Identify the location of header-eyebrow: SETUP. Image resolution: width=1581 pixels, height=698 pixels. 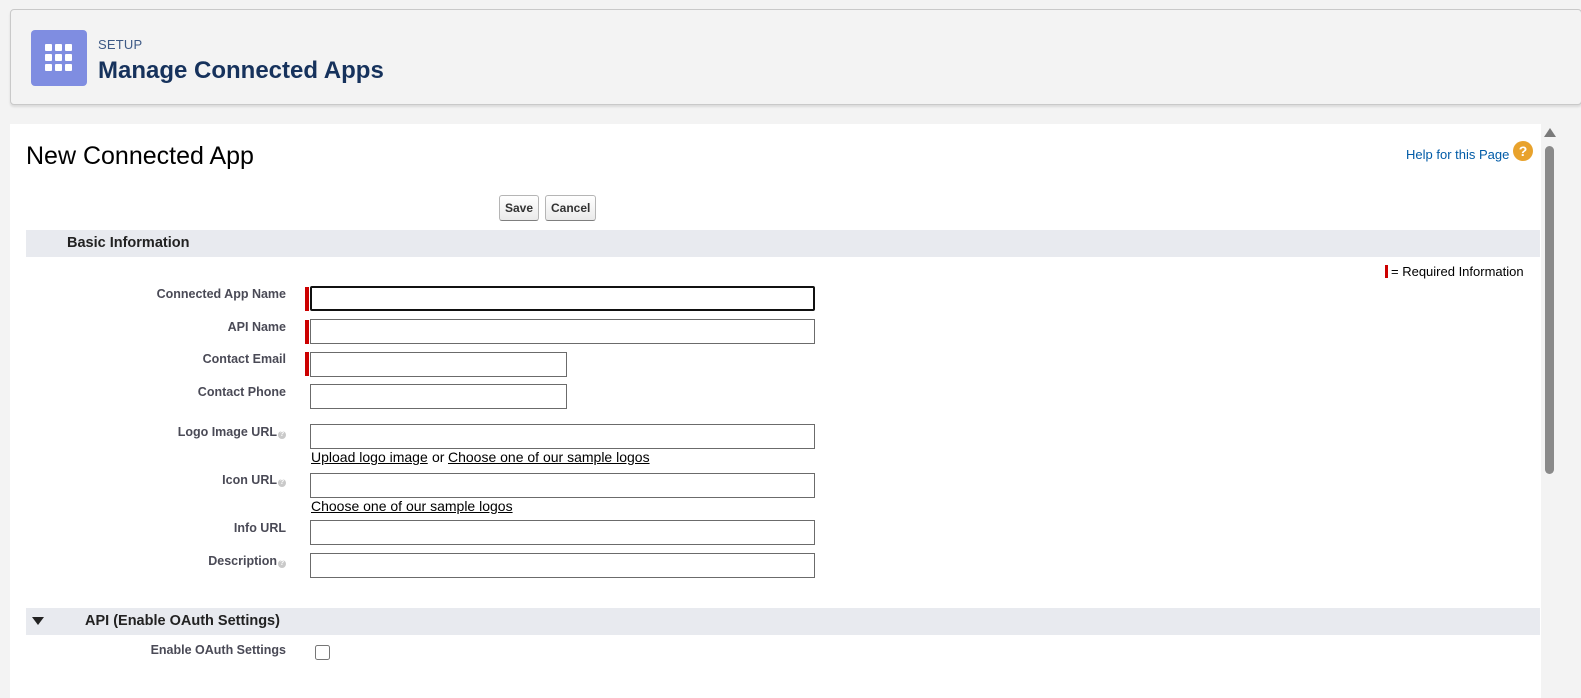
(120, 44).